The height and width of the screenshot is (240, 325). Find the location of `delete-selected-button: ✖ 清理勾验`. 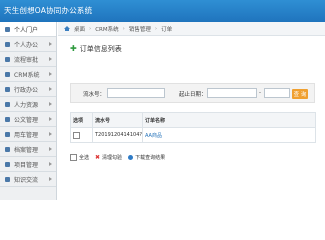

delete-selected-button: ✖ 清理勾验 is located at coordinates (108, 157).